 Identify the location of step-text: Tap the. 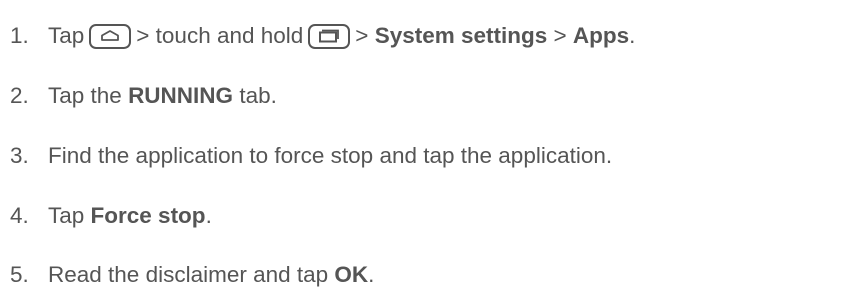
(88, 95).